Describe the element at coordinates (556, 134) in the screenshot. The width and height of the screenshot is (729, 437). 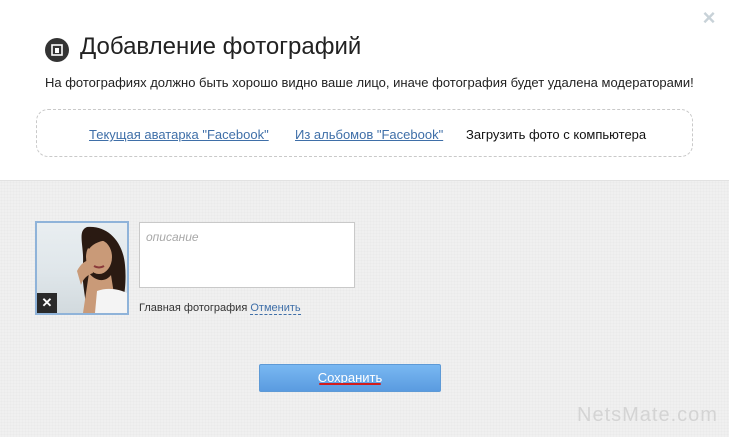
I see `tab-upload-computer: Загрузить фото с компьютера` at that location.